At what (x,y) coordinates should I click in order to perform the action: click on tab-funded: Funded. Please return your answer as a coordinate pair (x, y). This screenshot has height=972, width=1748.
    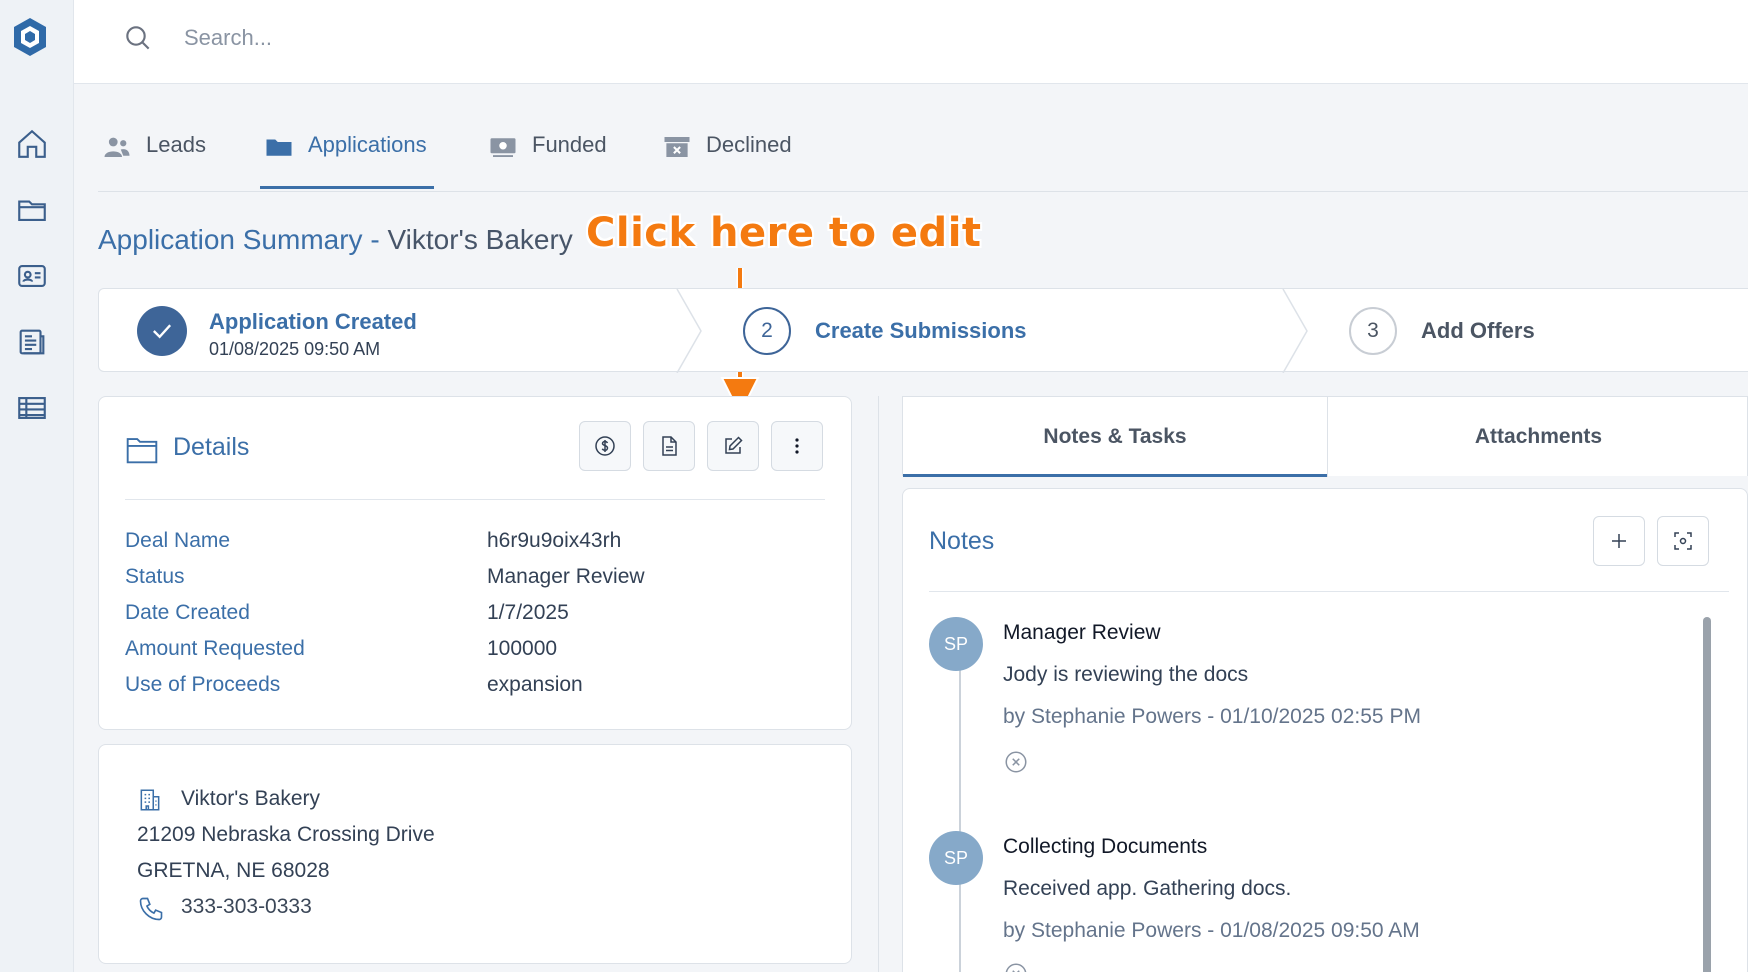
    Looking at the image, I should click on (547, 162).